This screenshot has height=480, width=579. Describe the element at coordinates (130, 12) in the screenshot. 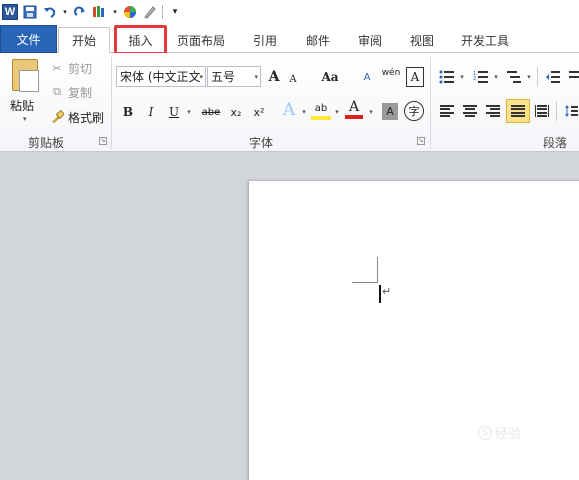

I see `color-wheel-icon` at that location.